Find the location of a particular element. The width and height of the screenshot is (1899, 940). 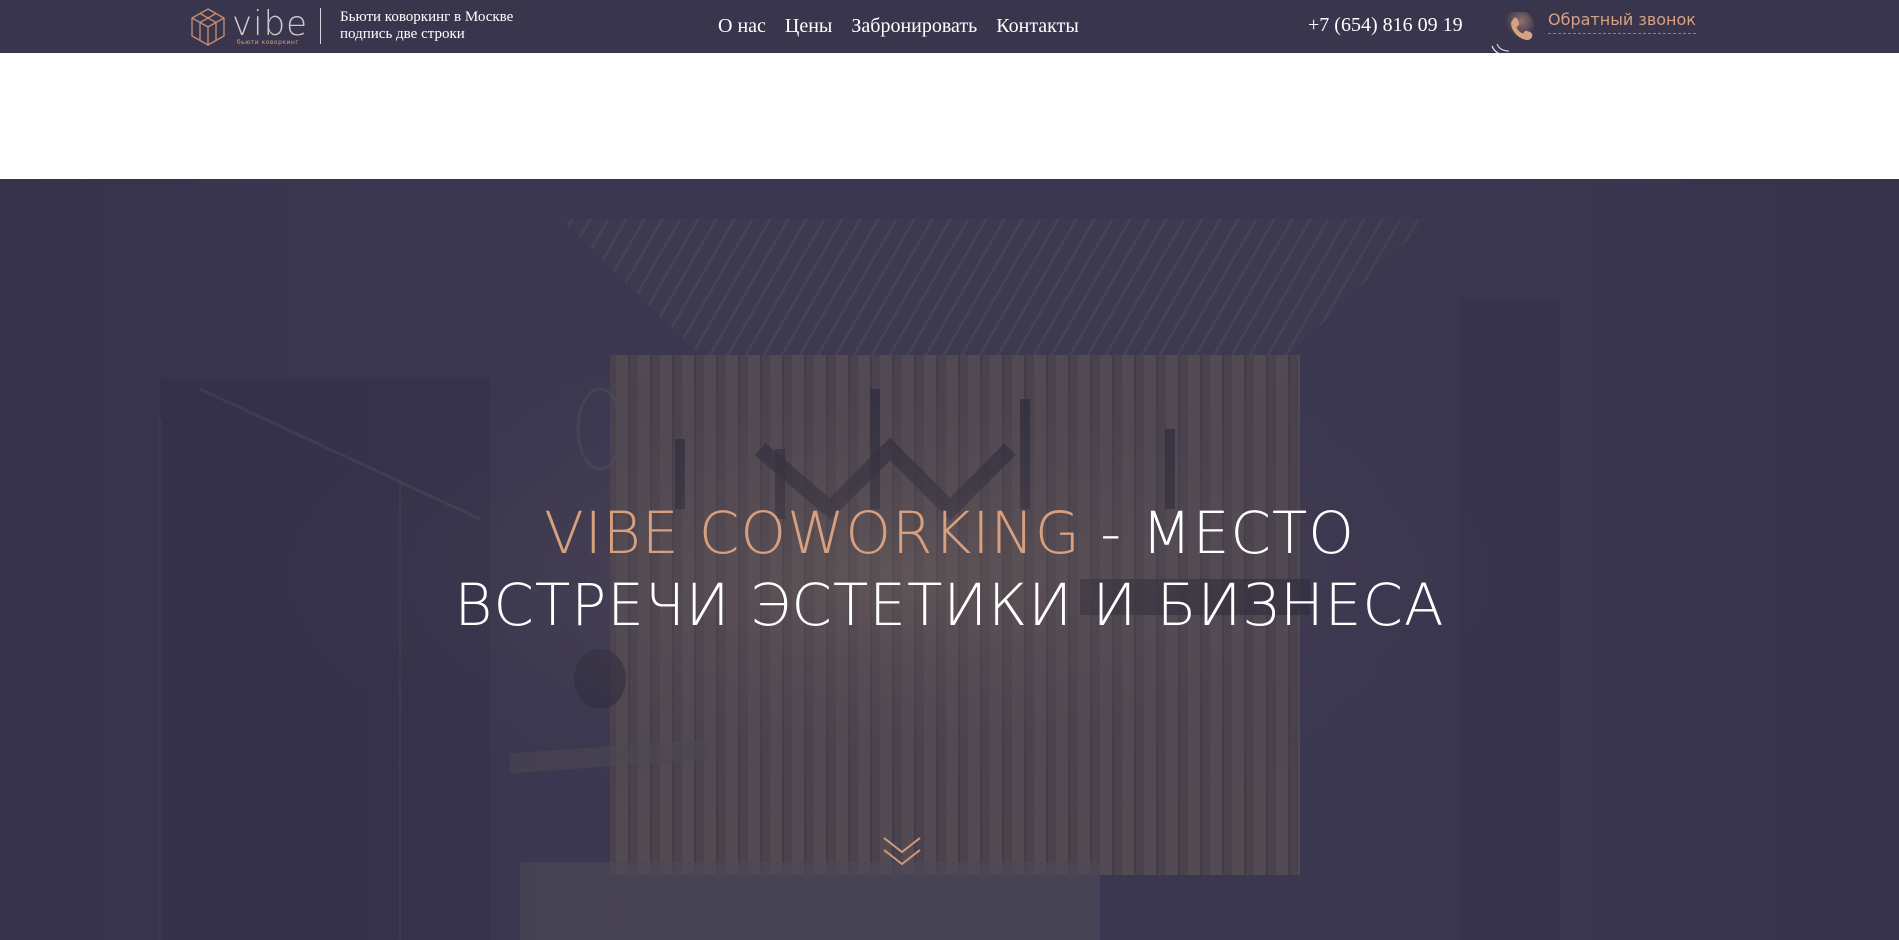

callback-button: Обратный звонок is located at coordinates (1593, 33).